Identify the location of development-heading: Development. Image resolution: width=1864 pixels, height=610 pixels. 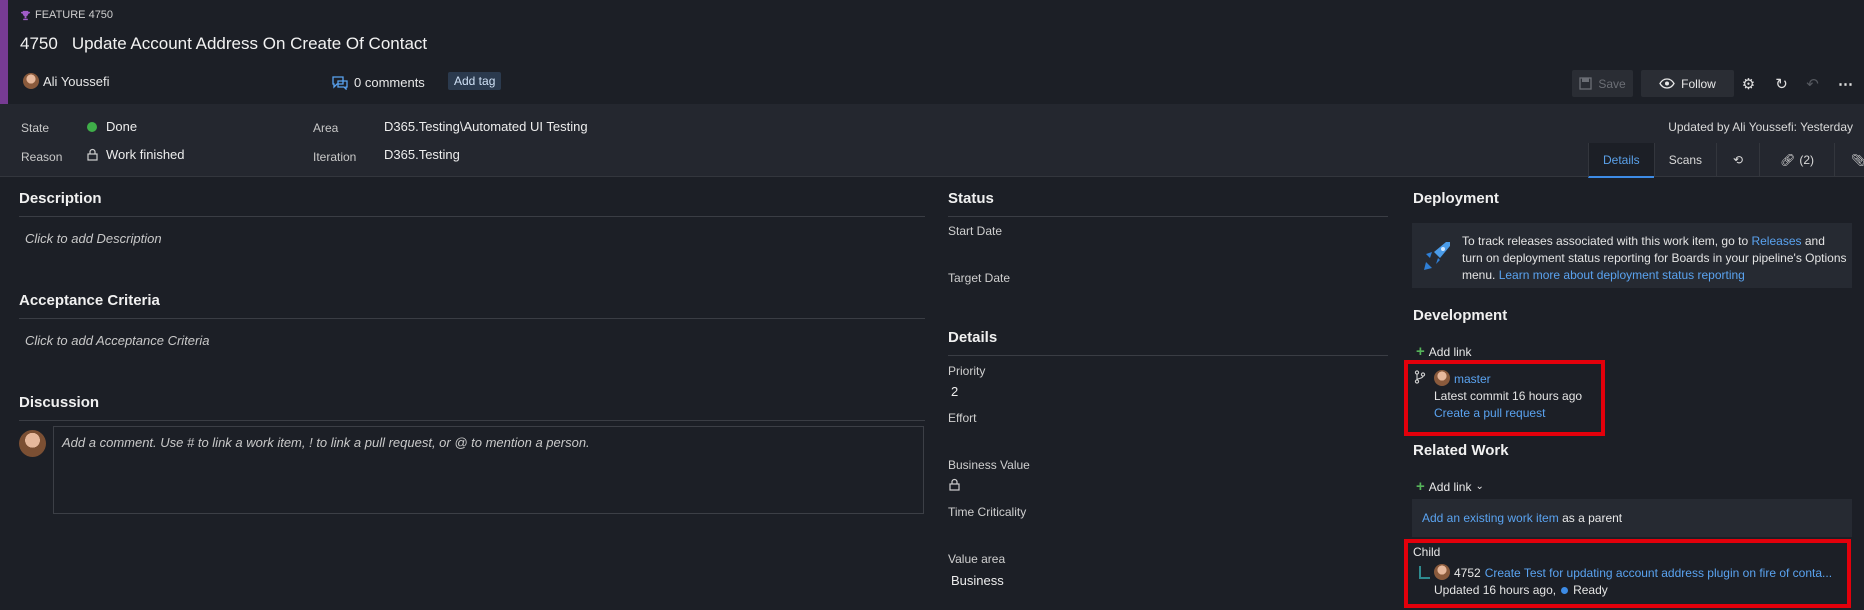
(1460, 315).